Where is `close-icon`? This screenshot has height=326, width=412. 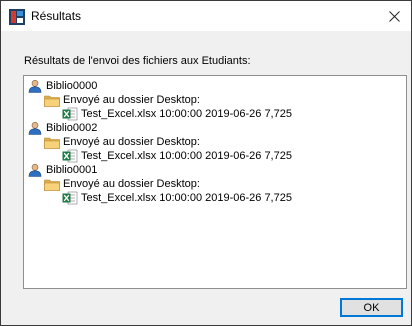 close-icon is located at coordinates (394, 16).